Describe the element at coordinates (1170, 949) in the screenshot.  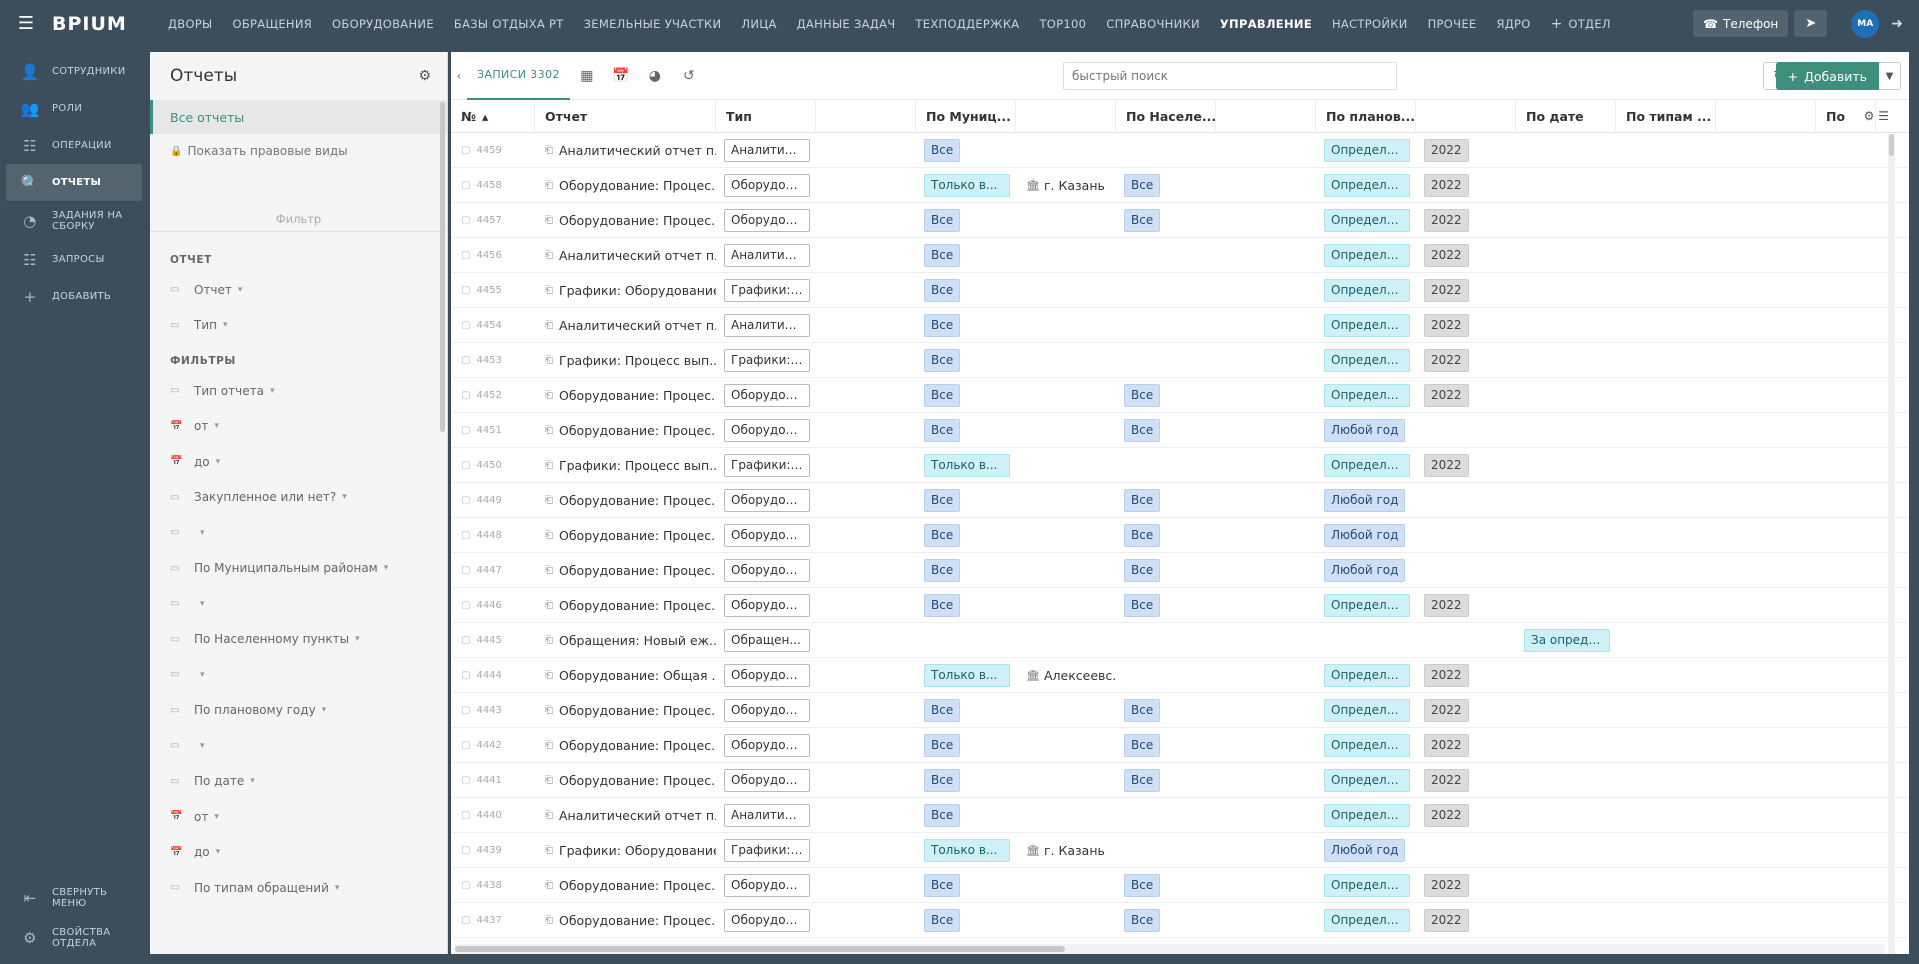
I see `table-horizontal-scrollbar` at that location.